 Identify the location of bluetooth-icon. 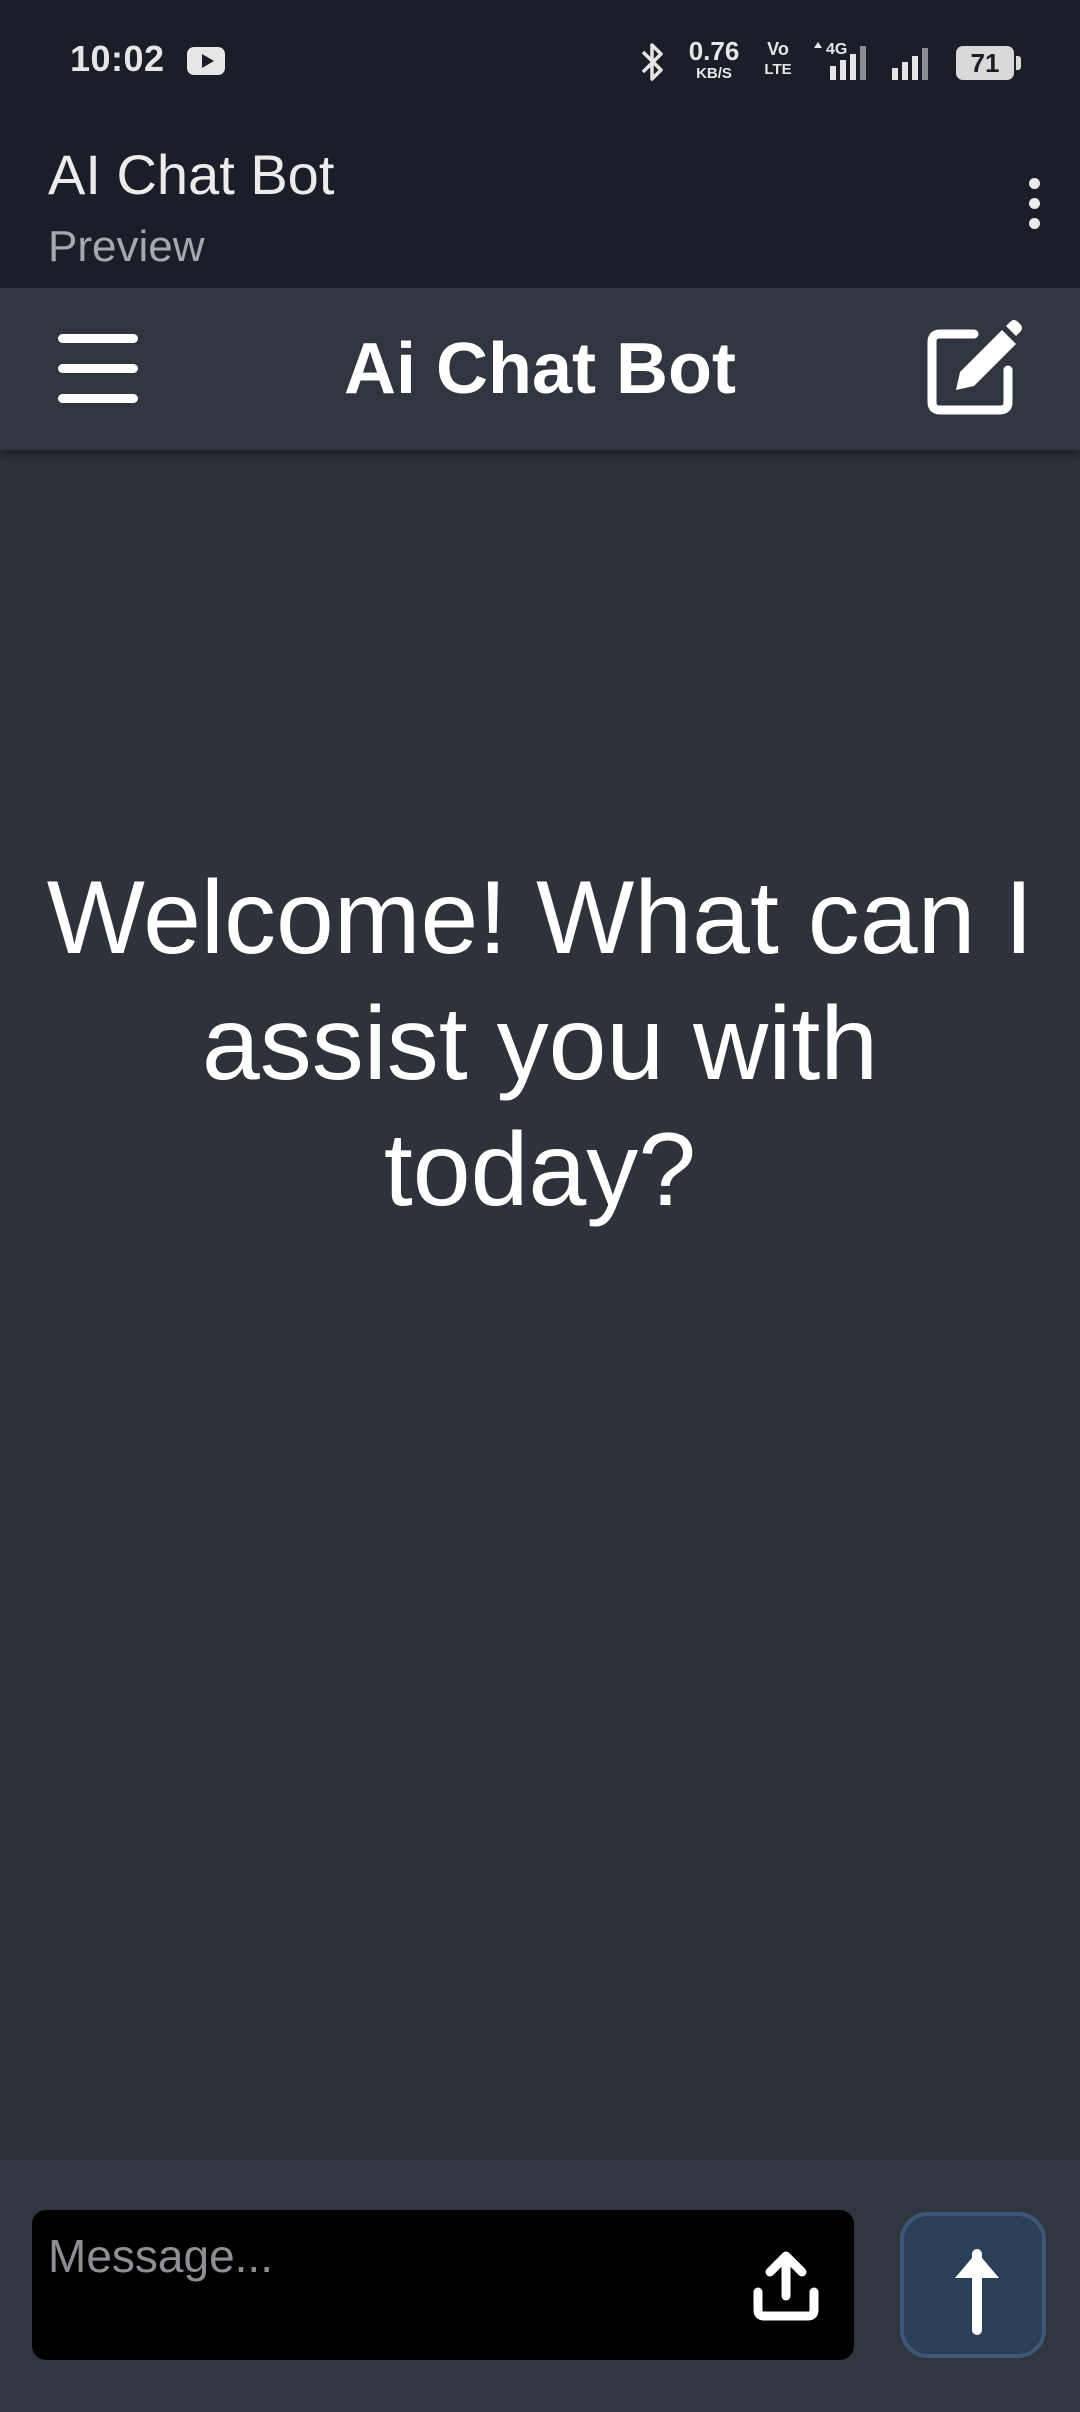
(652, 62).